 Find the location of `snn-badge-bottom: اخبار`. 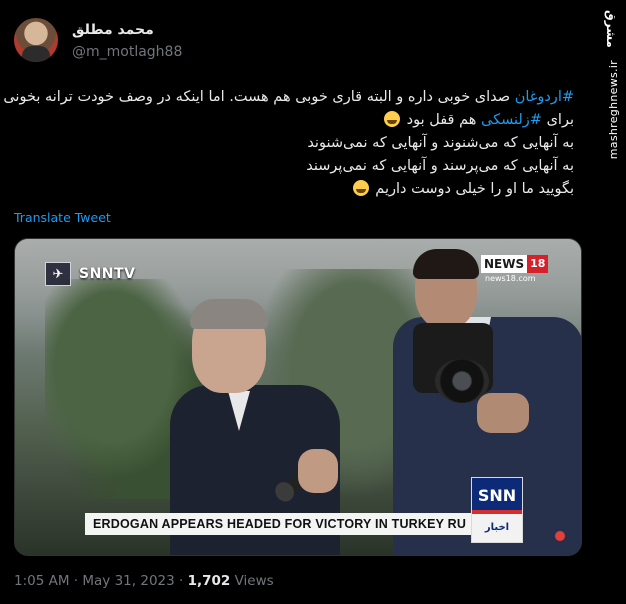

snn-badge-bottom: اخبار is located at coordinates (497, 527).